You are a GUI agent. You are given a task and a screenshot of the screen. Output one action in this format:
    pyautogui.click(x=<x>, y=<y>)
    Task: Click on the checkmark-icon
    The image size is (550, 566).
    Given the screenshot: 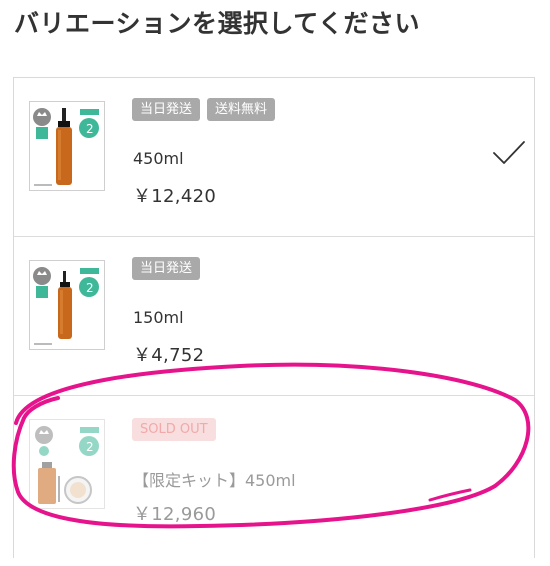 What is the action you would take?
    pyautogui.click(x=509, y=152)
    